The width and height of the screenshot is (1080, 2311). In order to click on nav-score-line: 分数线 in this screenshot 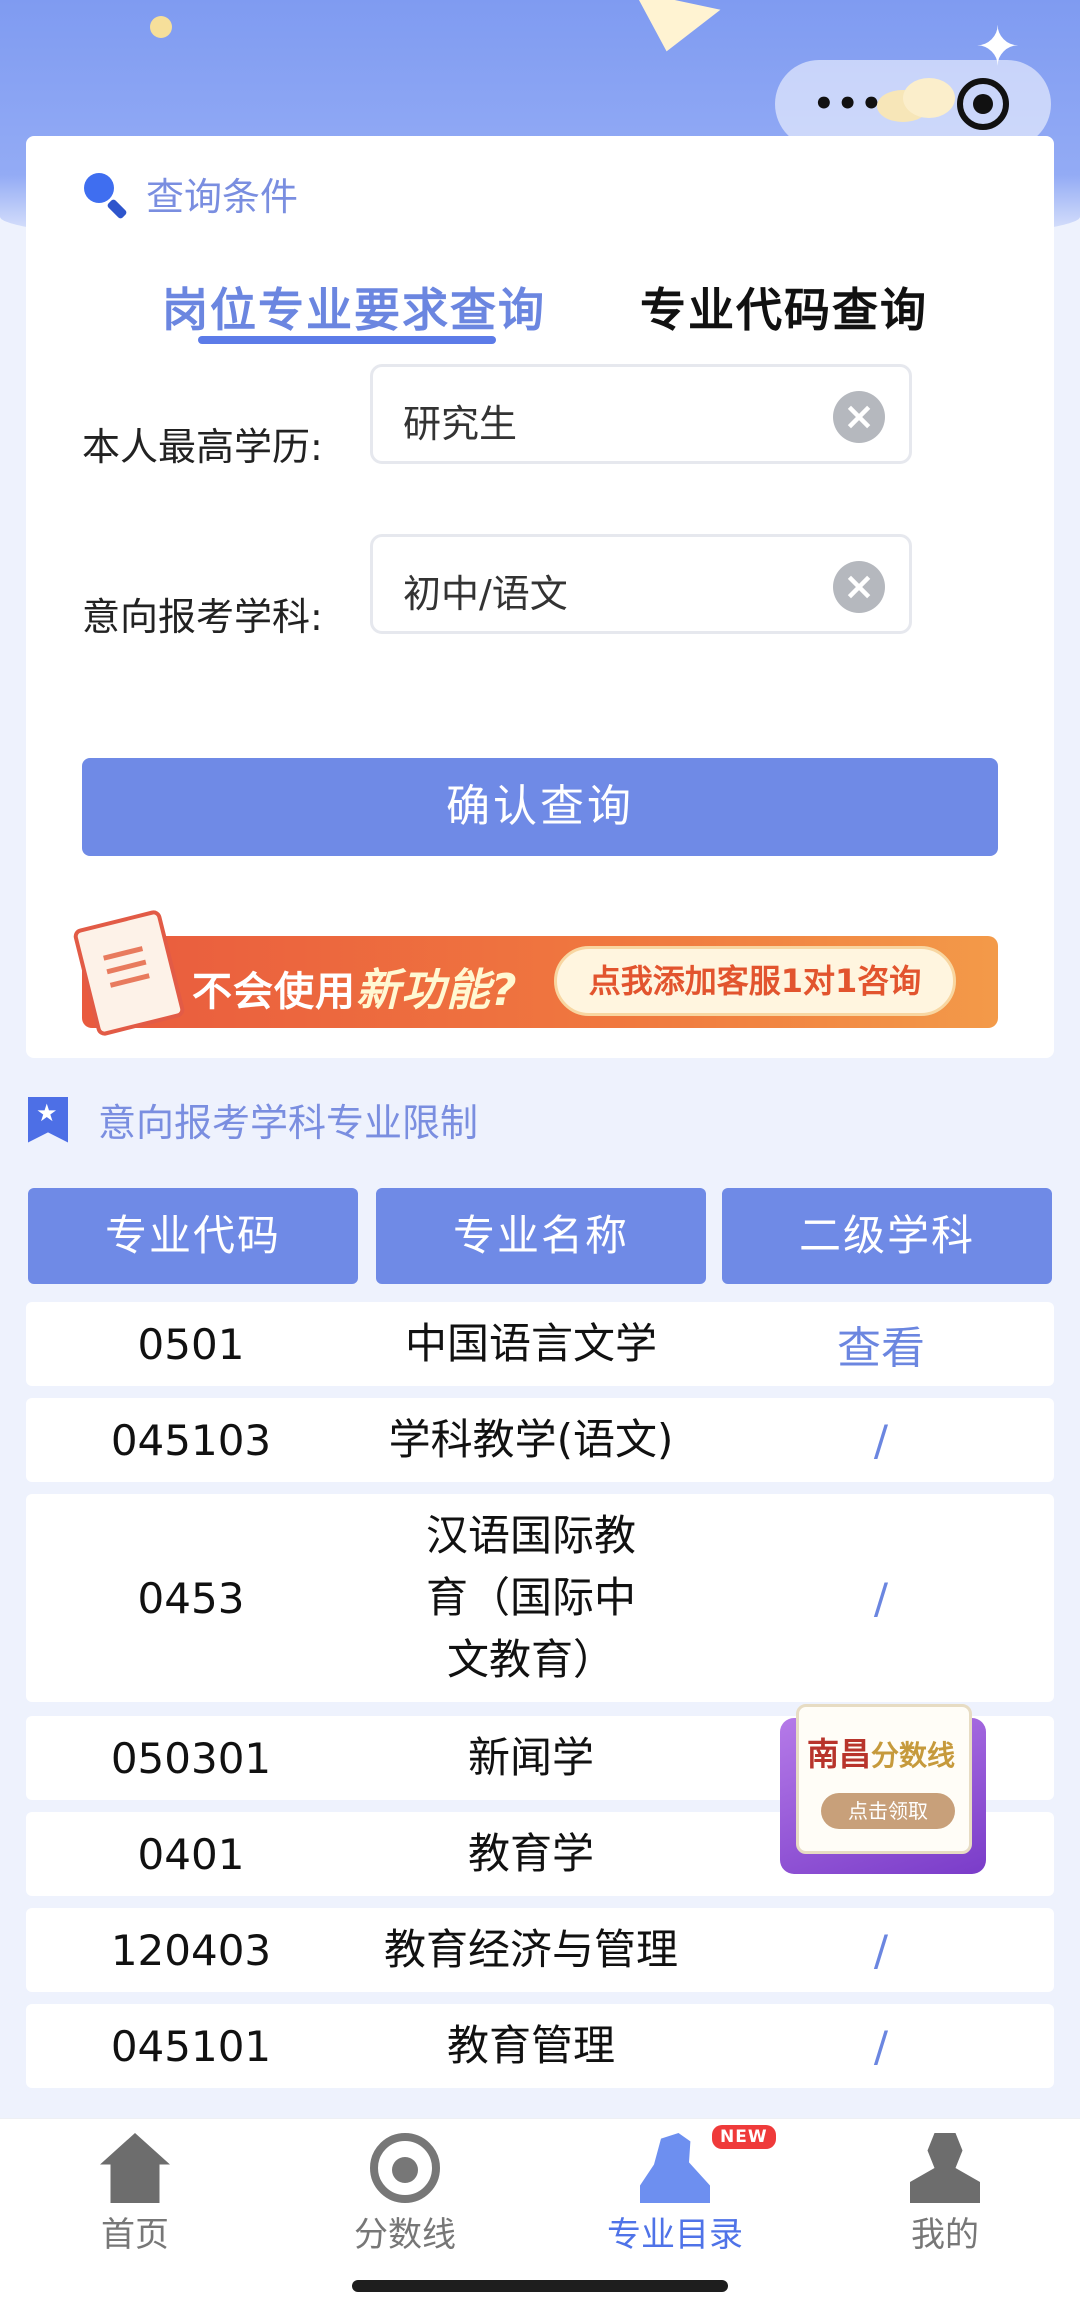, I will do `click(405, 2194)`.